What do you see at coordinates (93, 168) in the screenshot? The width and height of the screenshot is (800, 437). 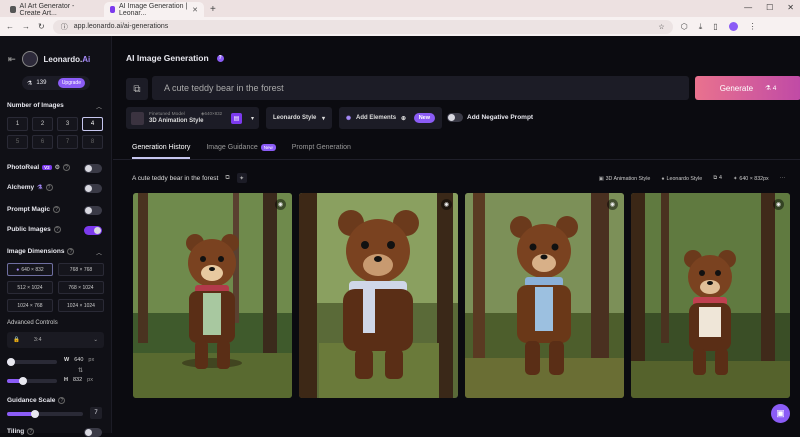 I see `photoreal-toggle` at bounding box center [93, 168].